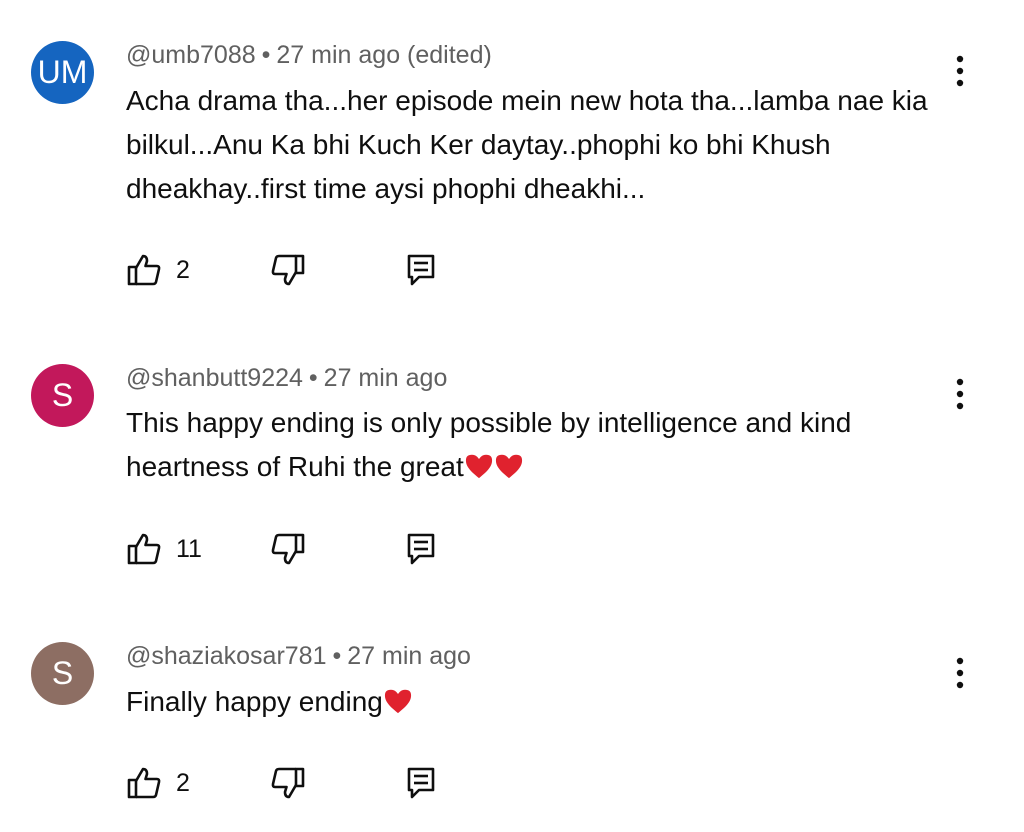 The width and height of the screenshot is (1024, 832). What do you see at coordinates (214, 378) in the screenshot?
I see `author-name: @shanbutt9224` at bounding box center [214, 378].